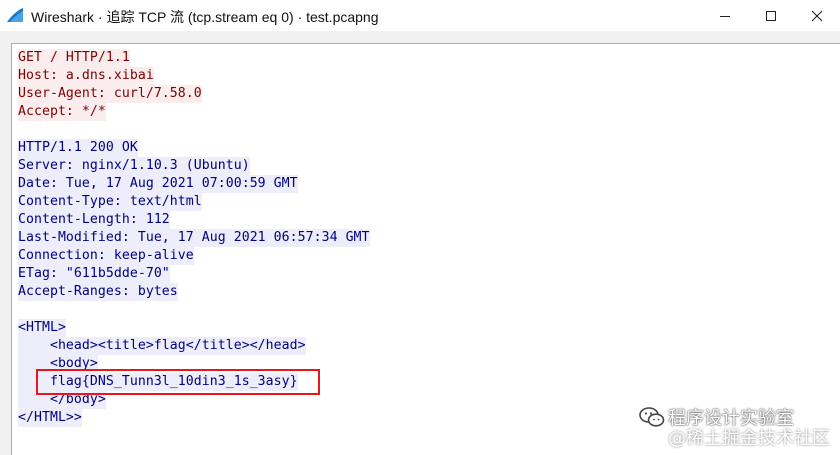 The width and height of the screenshot is (840, 455). I want to click on minimize-icon, so click(725, 16).